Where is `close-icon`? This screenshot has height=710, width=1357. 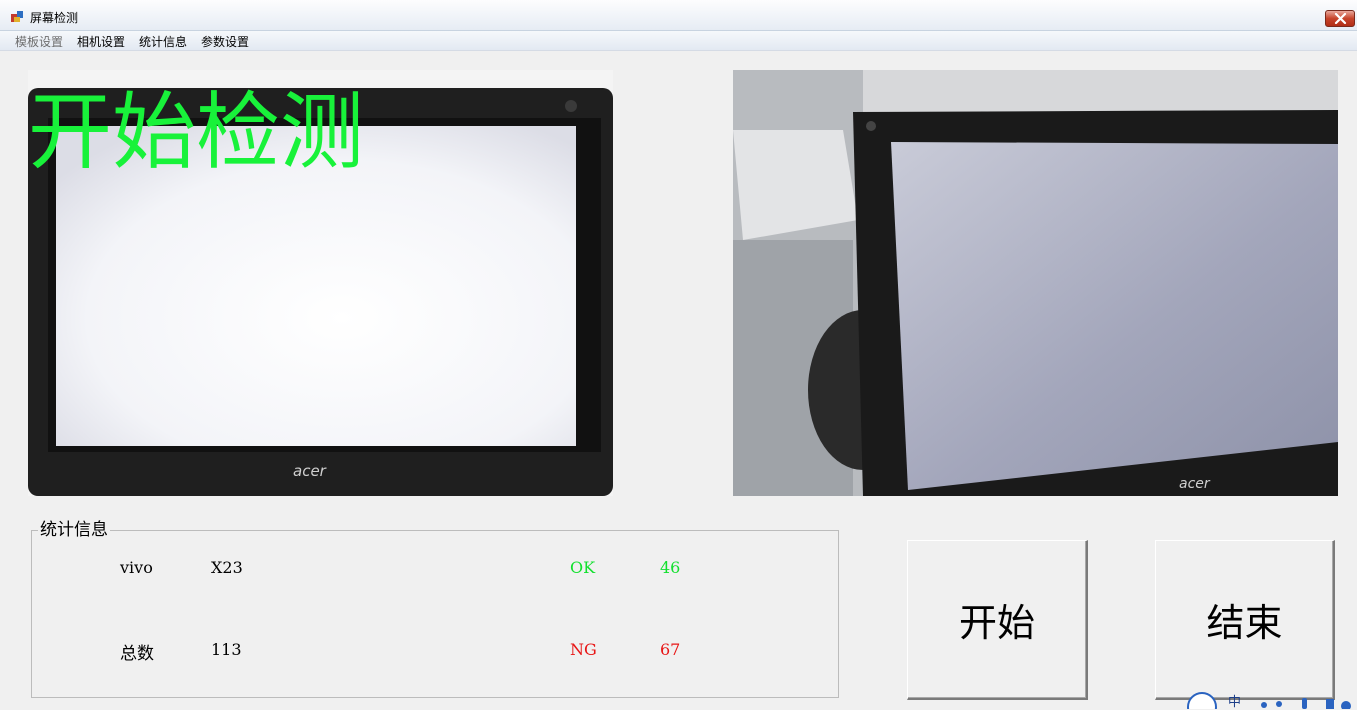
close-icon is located at coordinates (1340, 18).